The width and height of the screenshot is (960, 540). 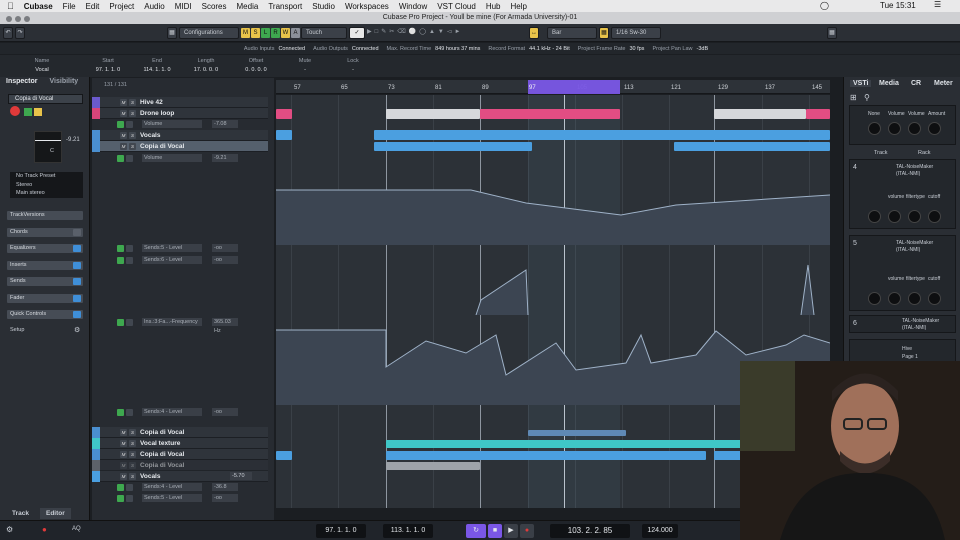 I want to click on menu-workspaces: Workspaces, so click(x=367, y=6).